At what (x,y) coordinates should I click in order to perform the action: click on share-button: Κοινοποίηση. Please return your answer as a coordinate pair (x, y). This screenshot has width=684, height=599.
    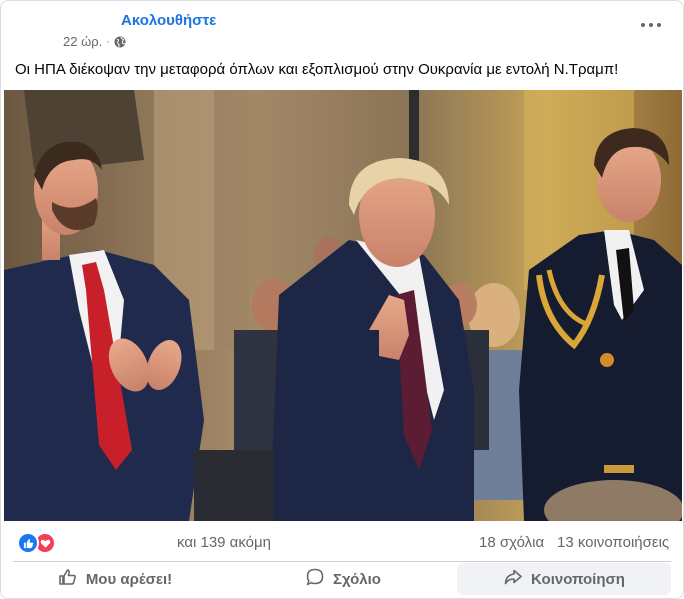
    Looking at the image, I should click on (564, 579).